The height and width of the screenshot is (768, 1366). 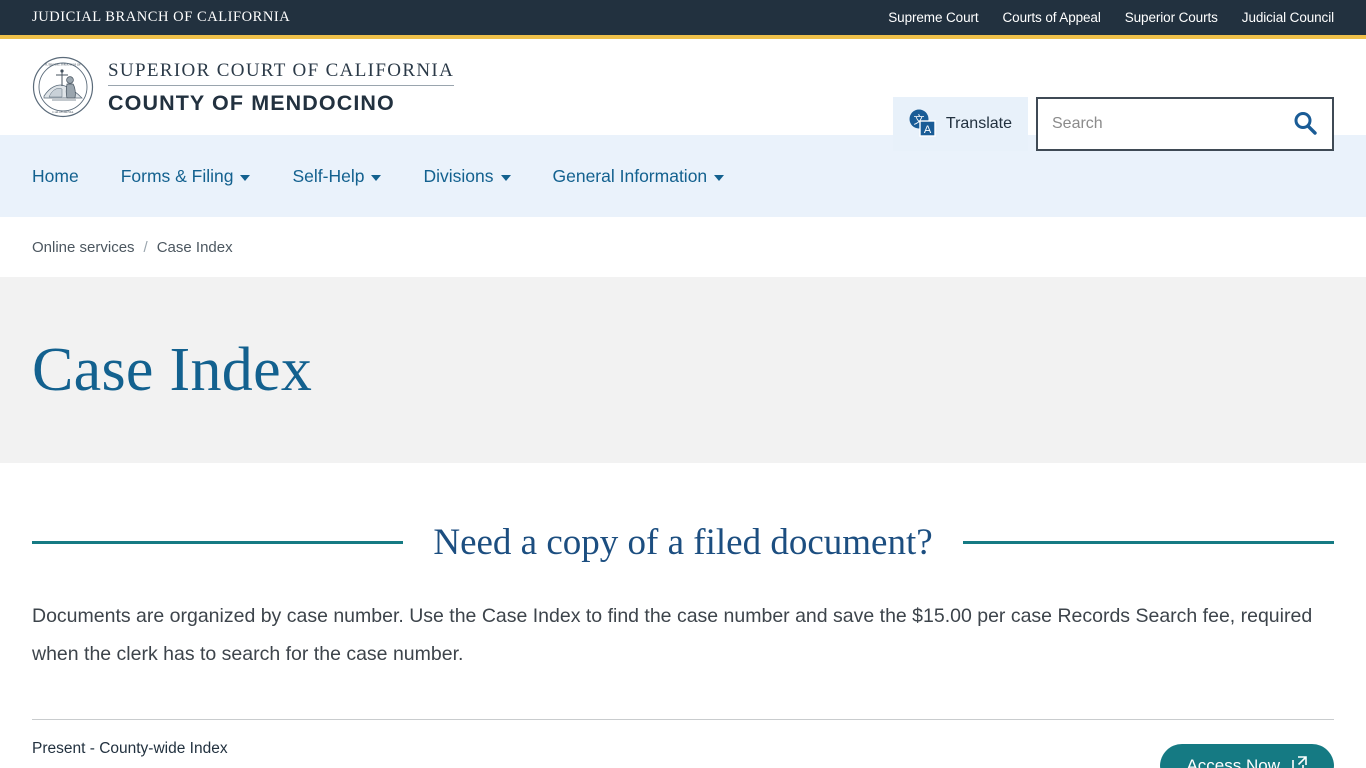 I want to click on search-input, so click(x=1171, y=124).